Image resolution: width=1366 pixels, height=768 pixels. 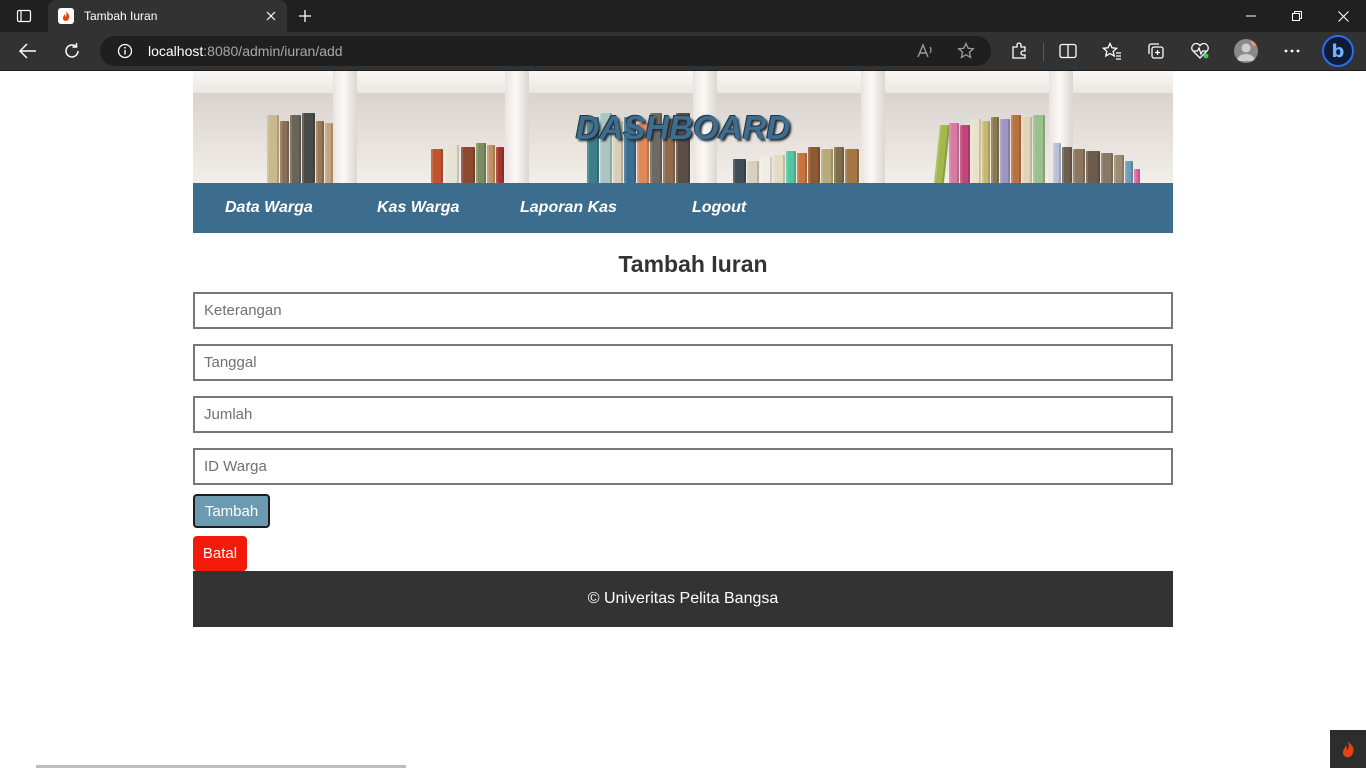 What do you see at coordinates (545, 51) in the screenshot?
I see `address-bar: localhost:8080/admin/iuran/add` at bounding box center [545, 51].